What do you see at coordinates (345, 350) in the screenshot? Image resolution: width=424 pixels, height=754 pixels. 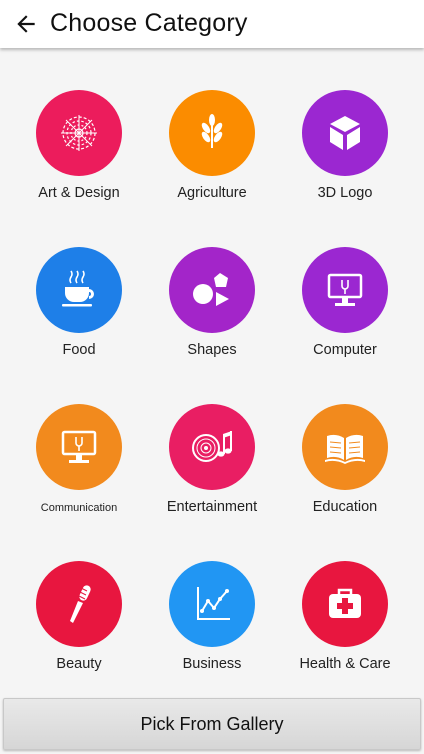 I see `category-label: Computer` at bounding box center [345, 350].